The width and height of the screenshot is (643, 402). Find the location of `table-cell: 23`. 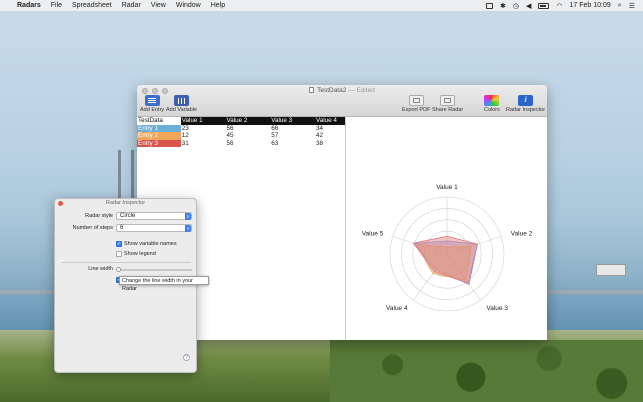

table-cell: 23 is located at coordinates (203, 129).